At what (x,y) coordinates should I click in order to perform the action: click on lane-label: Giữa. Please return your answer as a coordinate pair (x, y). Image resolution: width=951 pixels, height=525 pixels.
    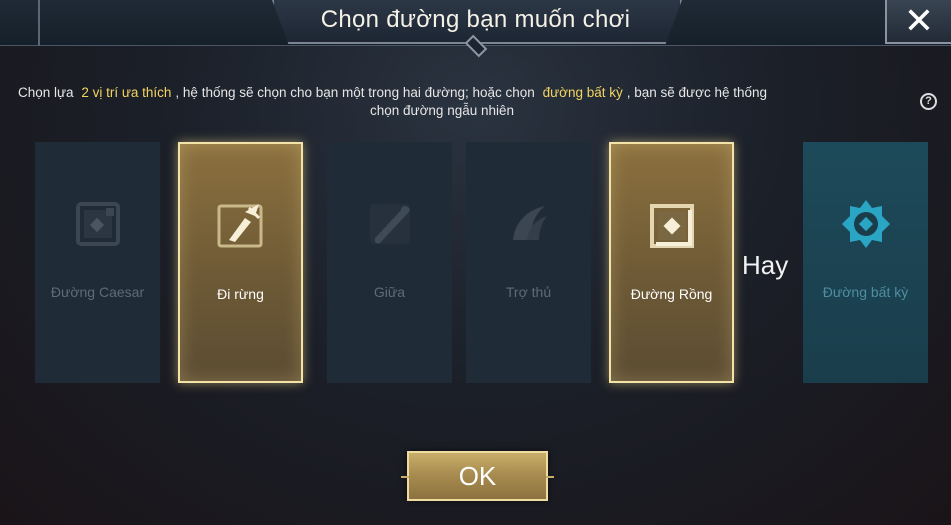
    Looking at the image, I should click on (389, 292).